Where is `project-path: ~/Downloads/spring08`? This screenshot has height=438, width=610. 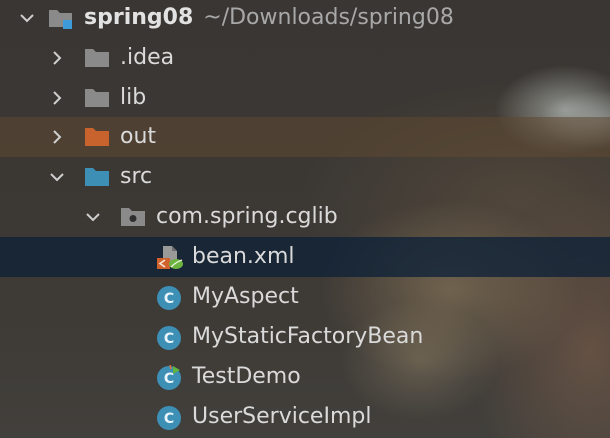
project-path: ~/Downloads/spring08 is located at coordinates (328, 17).